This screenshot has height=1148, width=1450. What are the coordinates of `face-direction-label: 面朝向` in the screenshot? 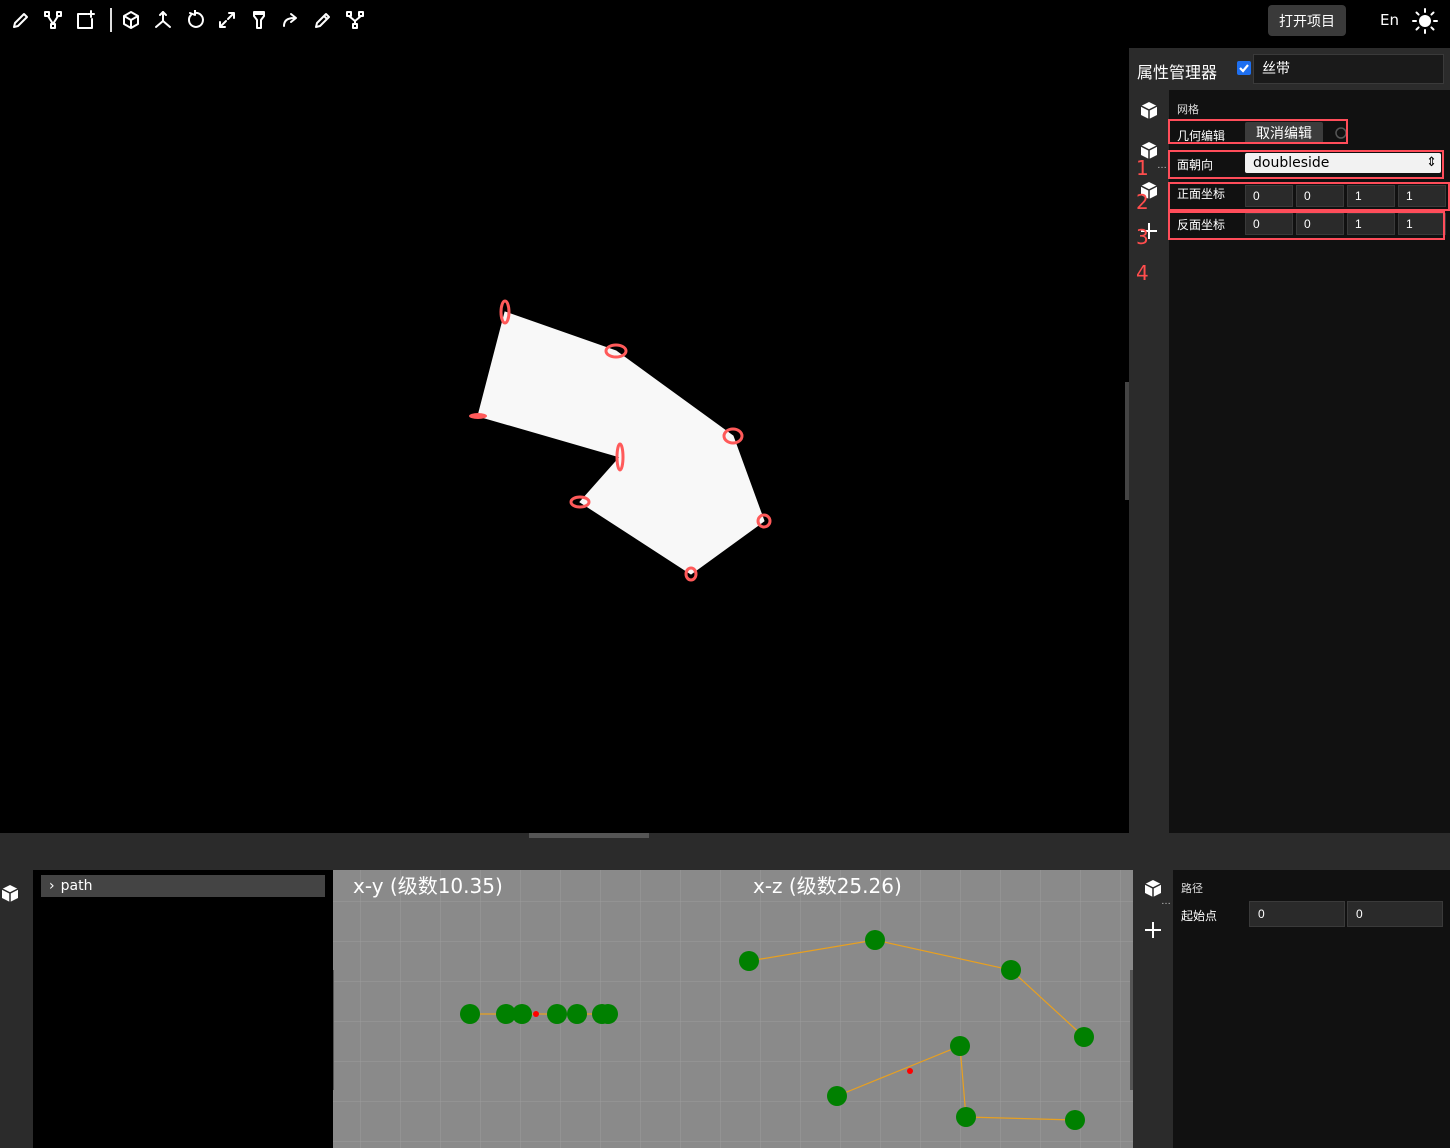 It's located at (1195, 165).